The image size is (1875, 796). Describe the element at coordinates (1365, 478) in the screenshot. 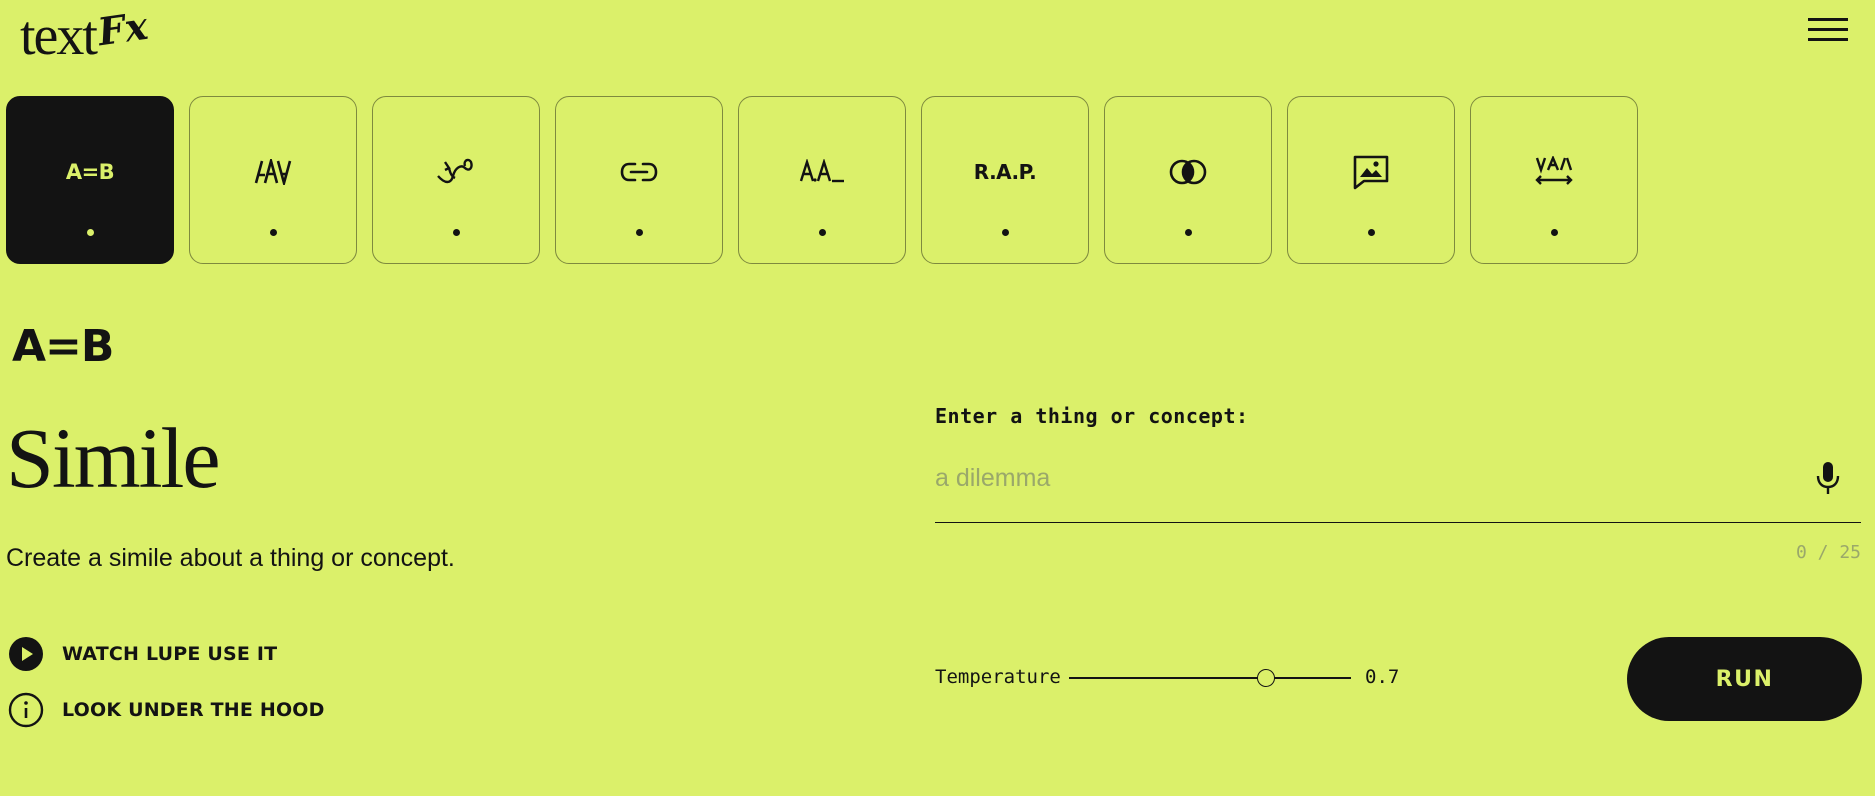

I see `concept-input` at that location.